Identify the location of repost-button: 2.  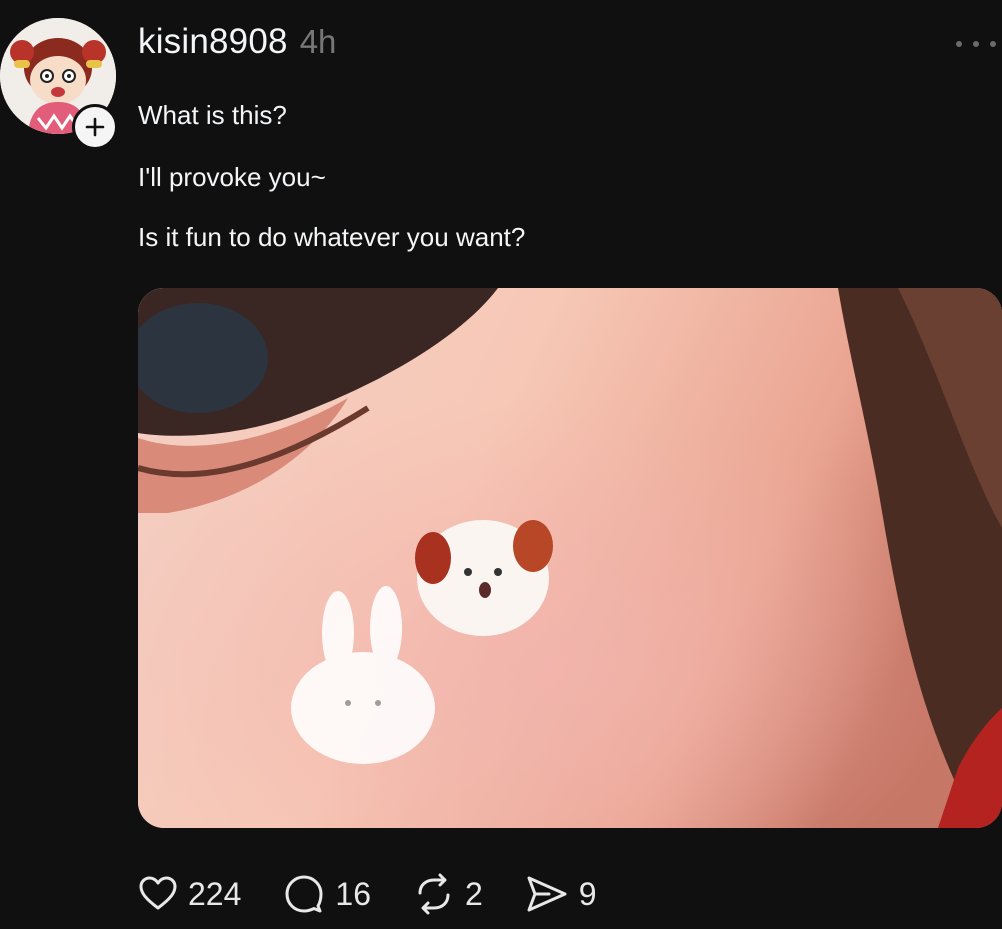
(448, 894).